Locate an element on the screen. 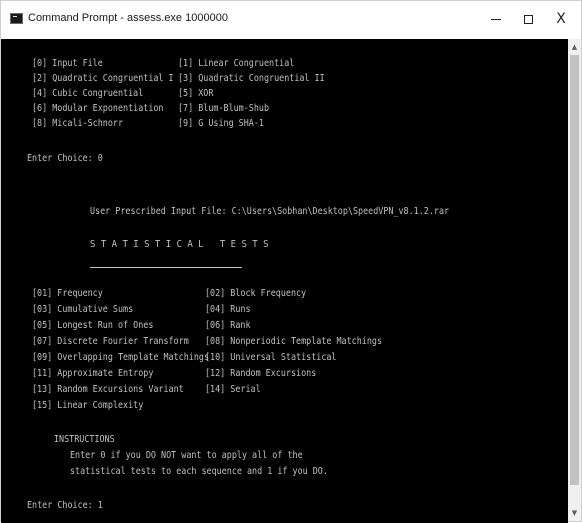 The image size is (582, 523). scroll-down-arrow-icon: ▼ is located at coordinates (574, 513).